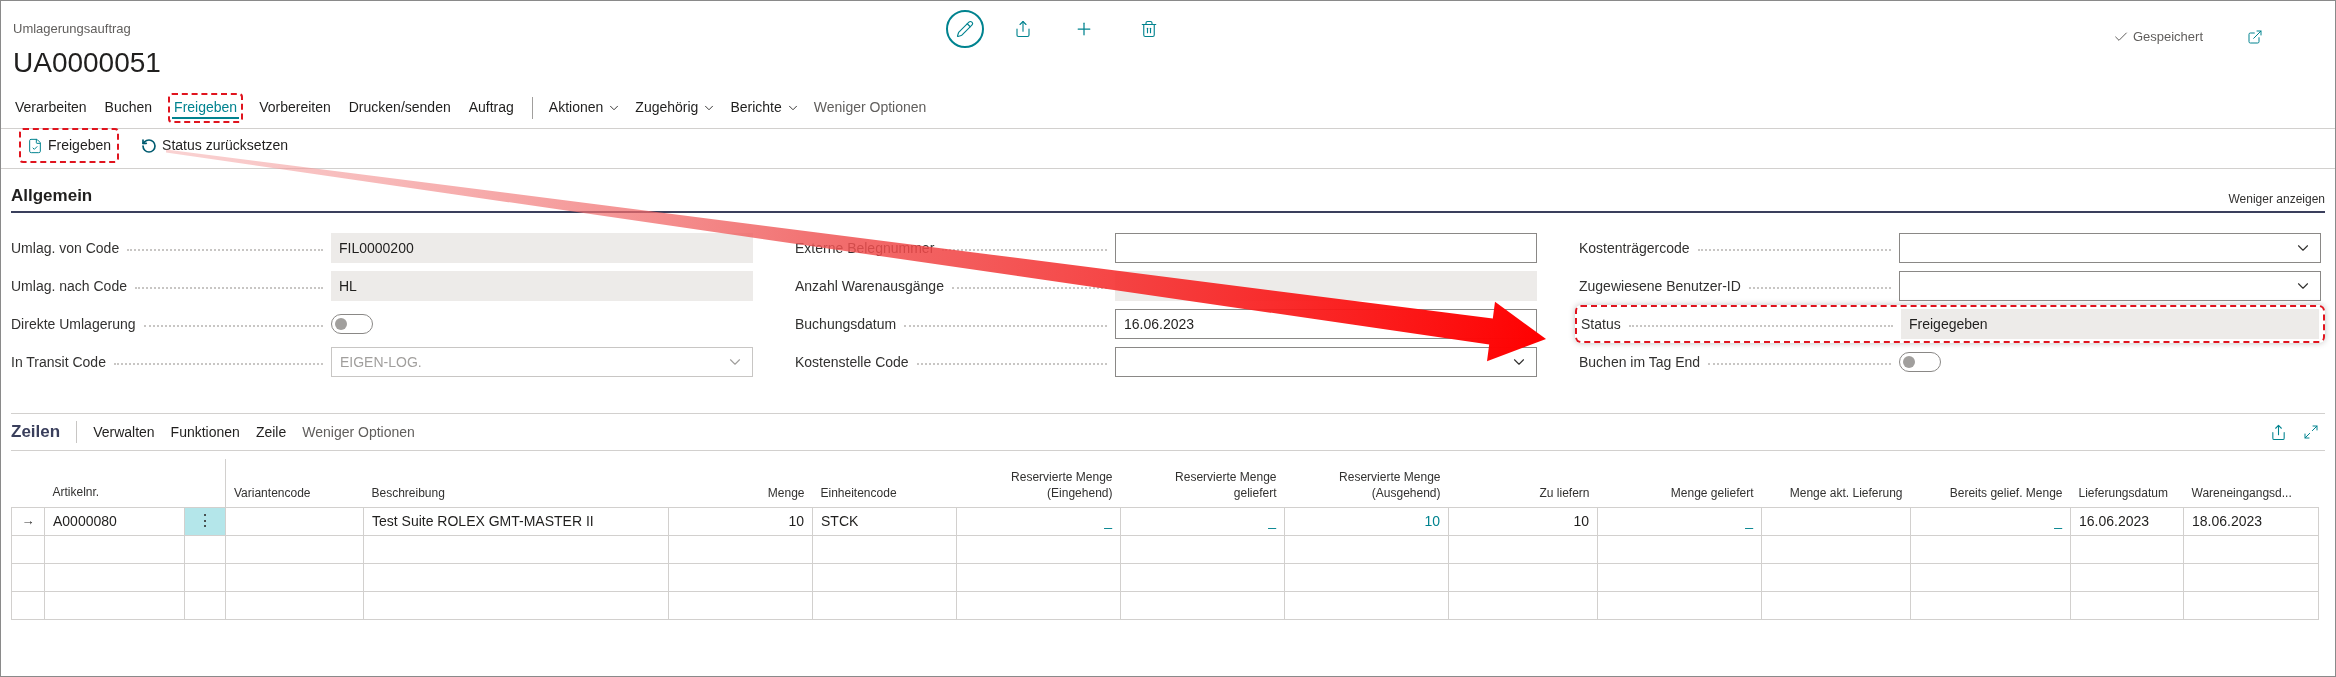 This screenshot has width=2336, height=677. Describe the element at coordinates (765, 107) in the screenshot. I see `menu-dropdown: Berichte` at that location.